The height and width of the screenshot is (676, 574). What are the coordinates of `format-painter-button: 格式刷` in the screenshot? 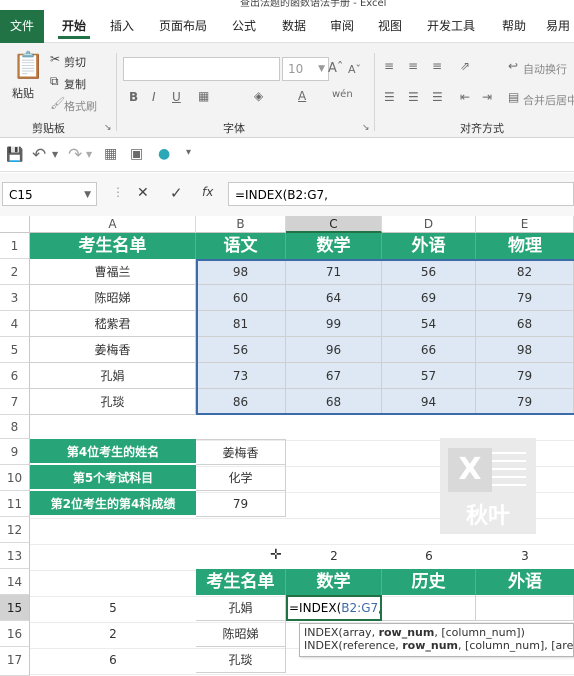 It's located at (80, 106).